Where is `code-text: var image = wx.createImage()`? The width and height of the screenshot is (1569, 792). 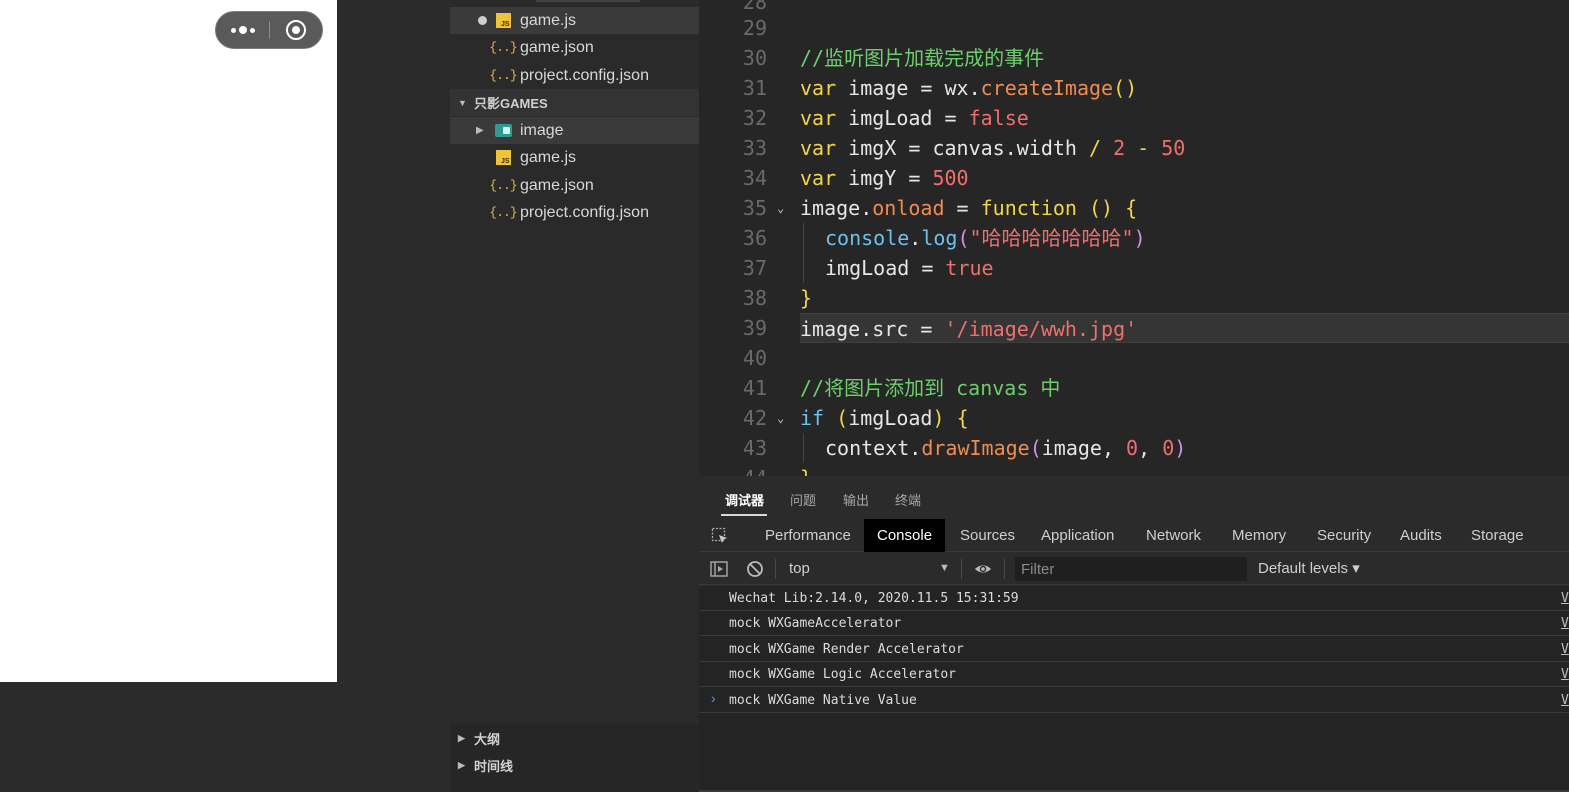
code-text: var image = wx.createImage() is located at coordinates (969, 88).